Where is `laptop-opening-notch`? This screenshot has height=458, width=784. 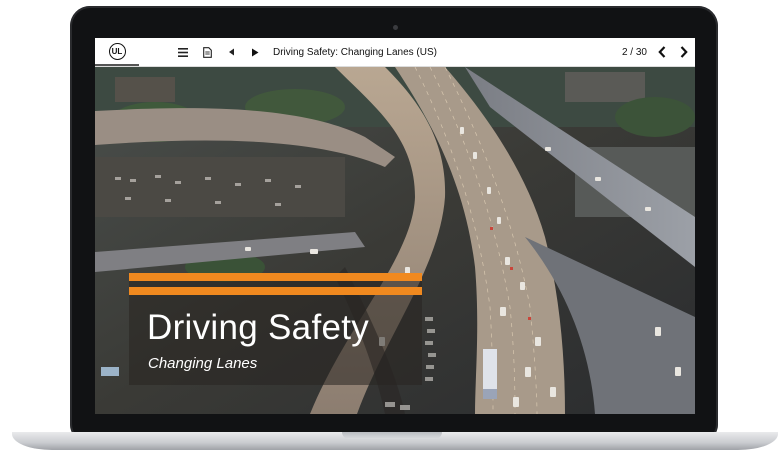 laptop-opening-notch is located at coordinates (392, 435).